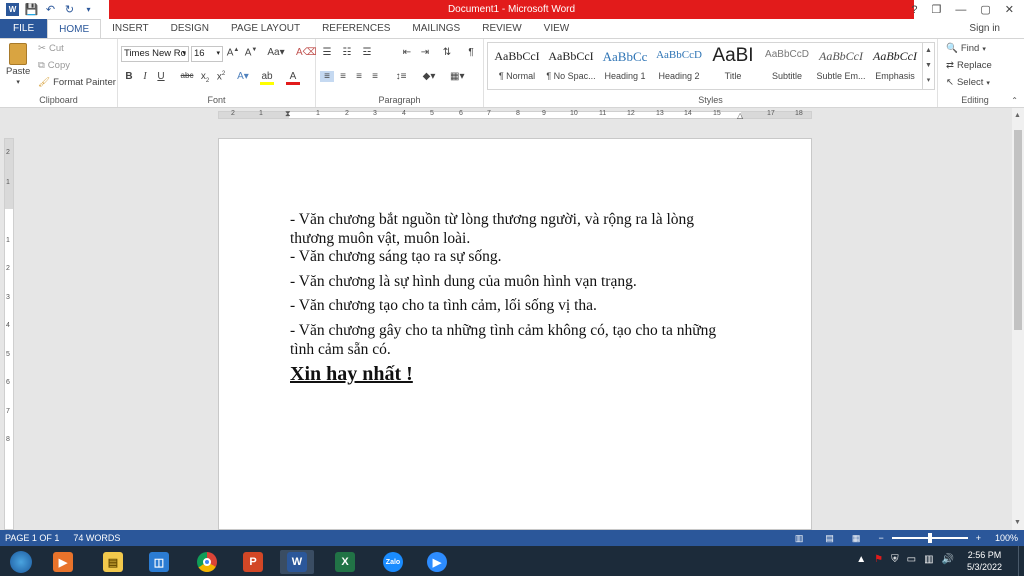 The image size is (1024, 576). I want to click on shading-icon: ◆▾, so click(429, 76).